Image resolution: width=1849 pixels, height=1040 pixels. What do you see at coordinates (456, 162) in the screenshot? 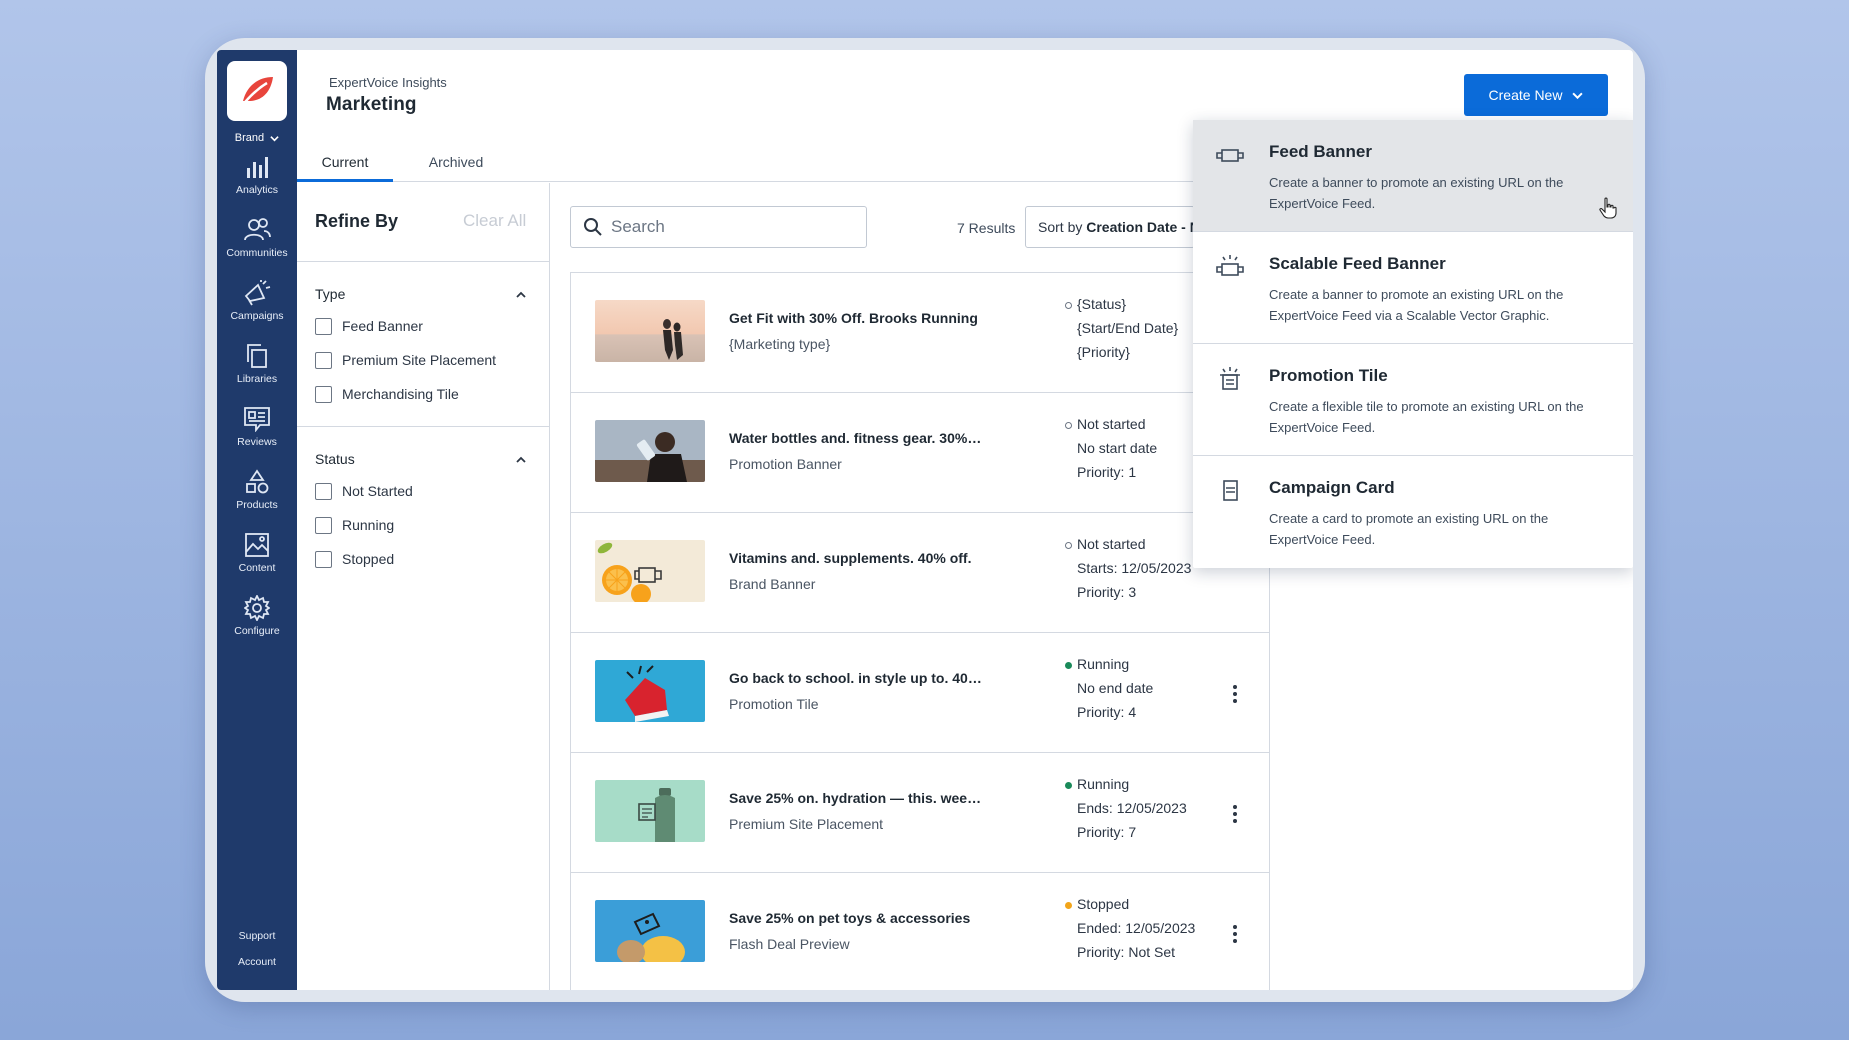
I see `tab-archived: Archived` at bounding box center [456, 162].